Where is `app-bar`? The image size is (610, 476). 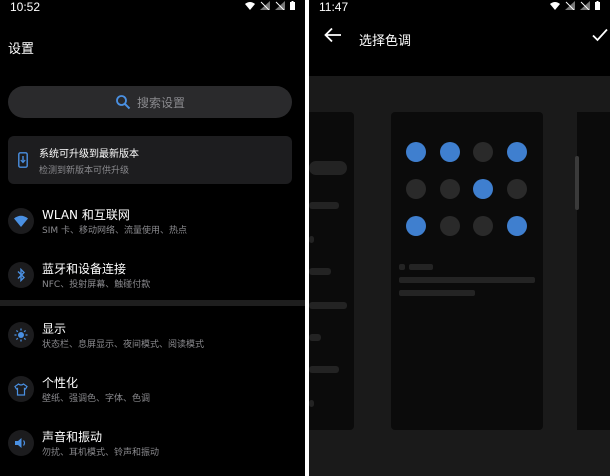
app-bar is located at coordinates (459, 45).